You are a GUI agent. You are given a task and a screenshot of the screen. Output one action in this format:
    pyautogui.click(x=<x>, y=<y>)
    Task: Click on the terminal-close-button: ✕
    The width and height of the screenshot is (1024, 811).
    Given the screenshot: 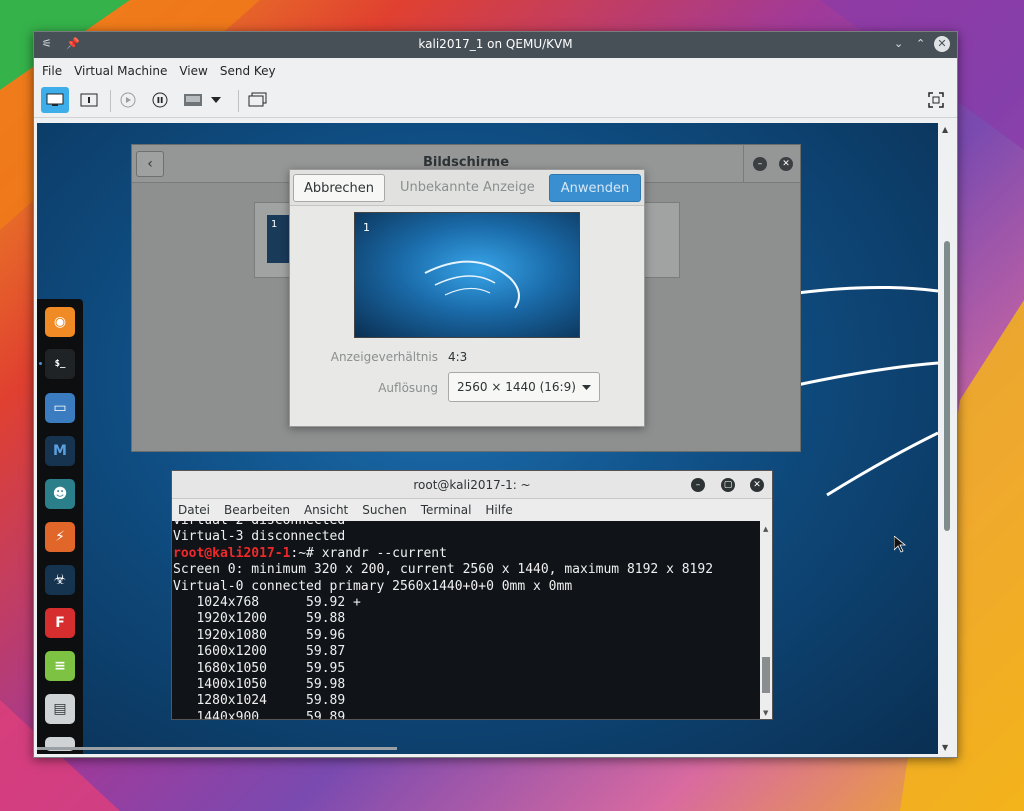 What is the action you would take?
    pyautogui.click(x=757, y=485)
    